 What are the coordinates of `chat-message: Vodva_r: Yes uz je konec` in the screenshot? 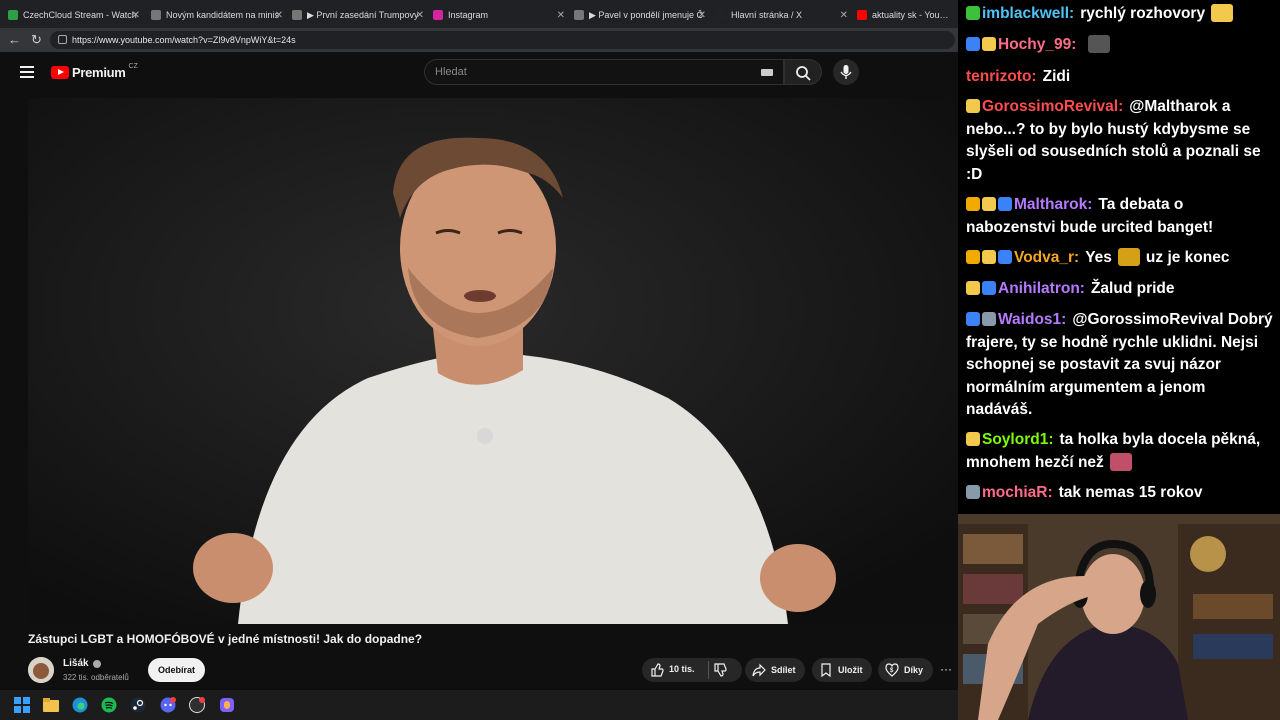 It's located at (1121, 258).